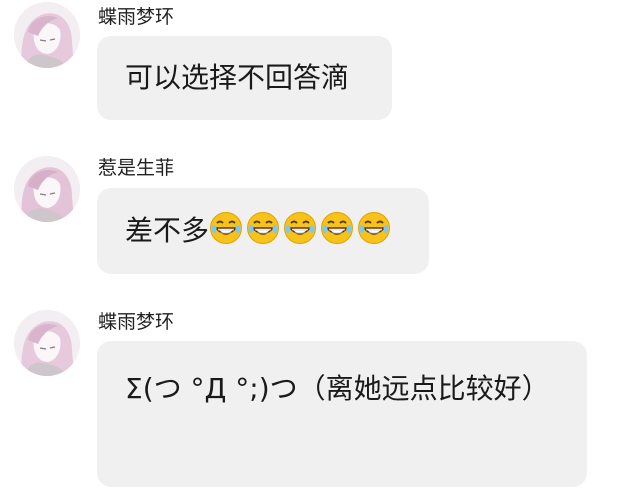 The width and height of the screenshot is (640, 504). Describe the element at coordinates (337, 388) in the screenshot. I see `message-text: Σ(つ °Д °;)つ（离她远点比较好）` at that location.